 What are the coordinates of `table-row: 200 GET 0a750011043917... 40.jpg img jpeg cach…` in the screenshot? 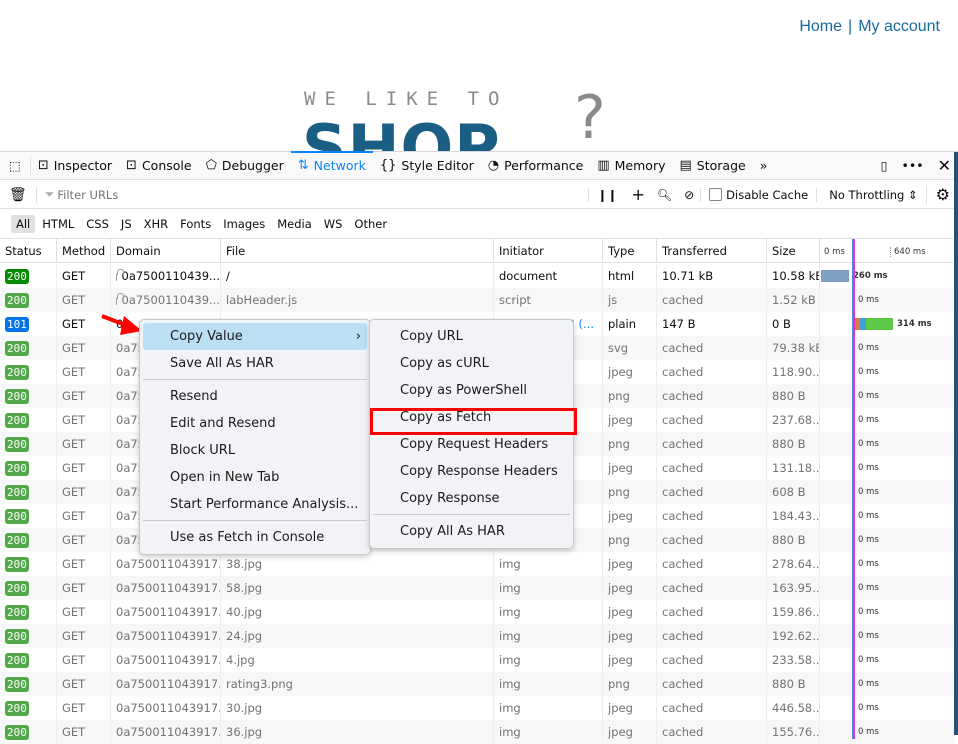 It's located at (477, 612).